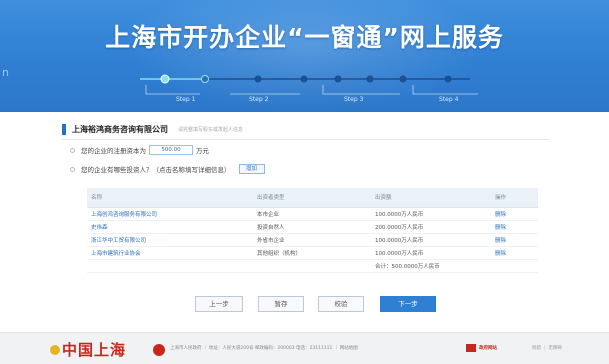 This screenshot has height=364, width=609. I want to click on table-row: 史伟森 投资自然人 200.0000万人民币 删除, so click(312, 226).